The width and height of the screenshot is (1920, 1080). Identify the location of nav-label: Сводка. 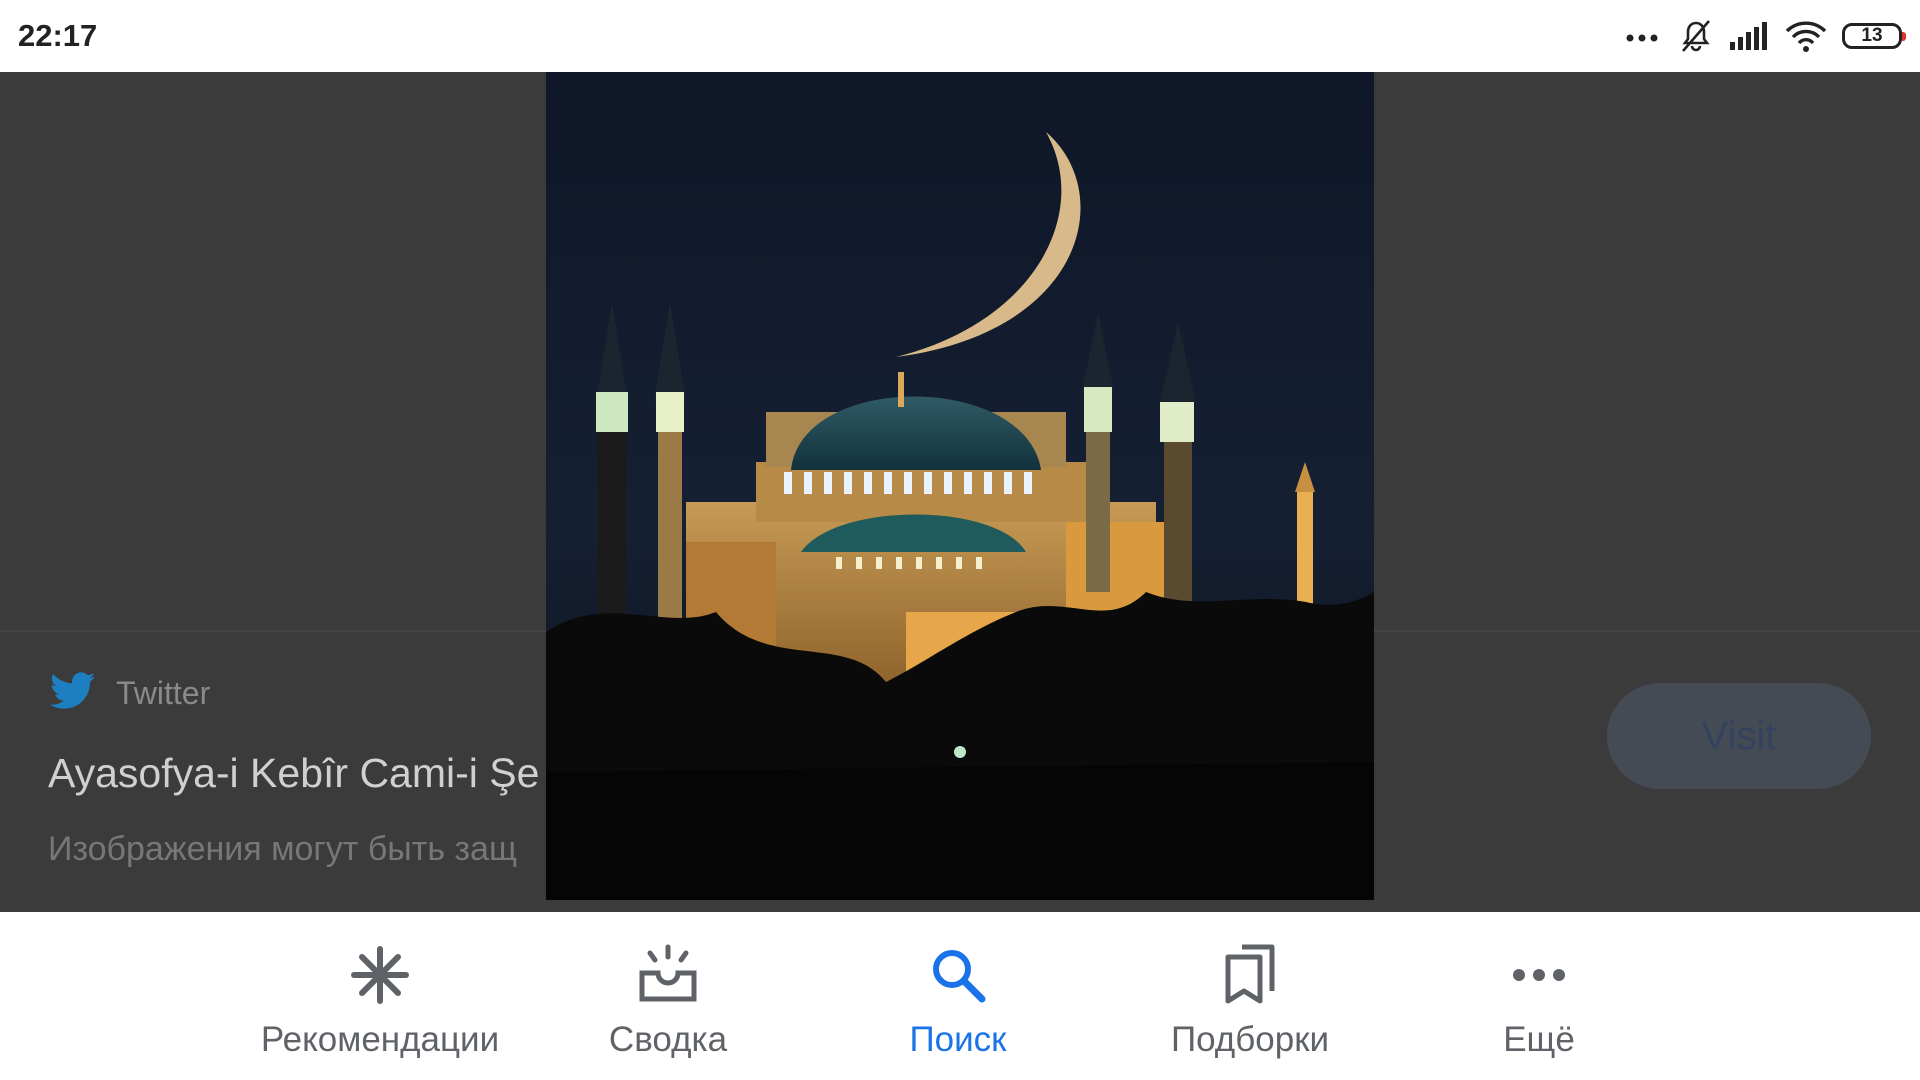
(668, 1039).